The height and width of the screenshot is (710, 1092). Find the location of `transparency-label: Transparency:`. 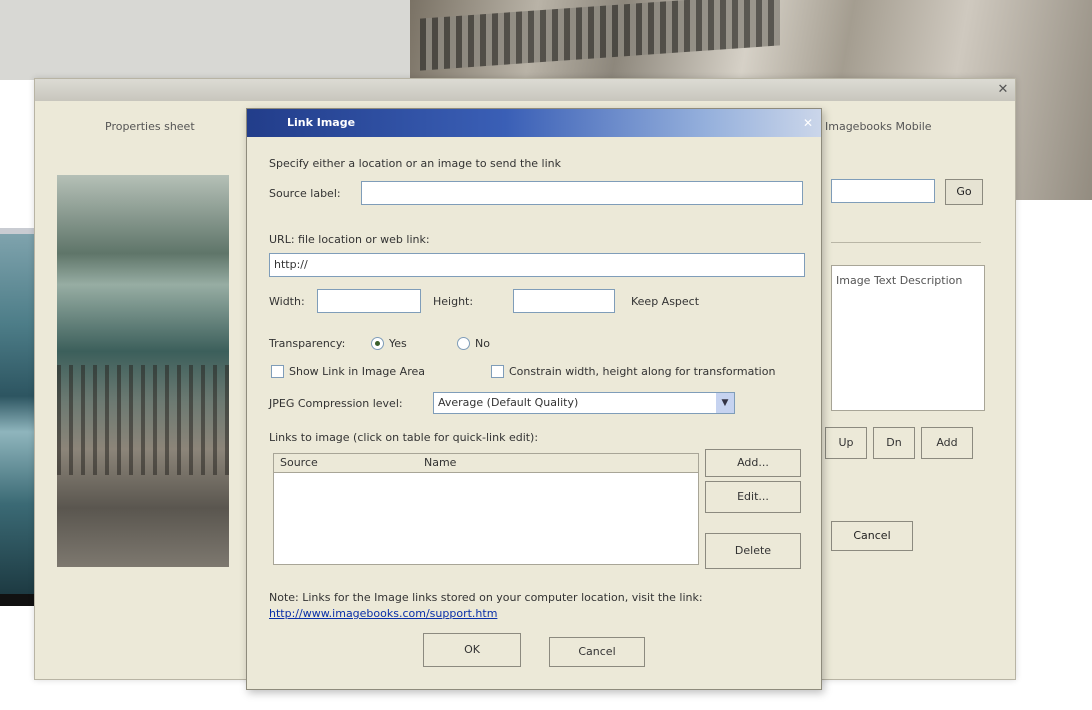

transparency-label: Transparency: is located at coordinates (307, 343).